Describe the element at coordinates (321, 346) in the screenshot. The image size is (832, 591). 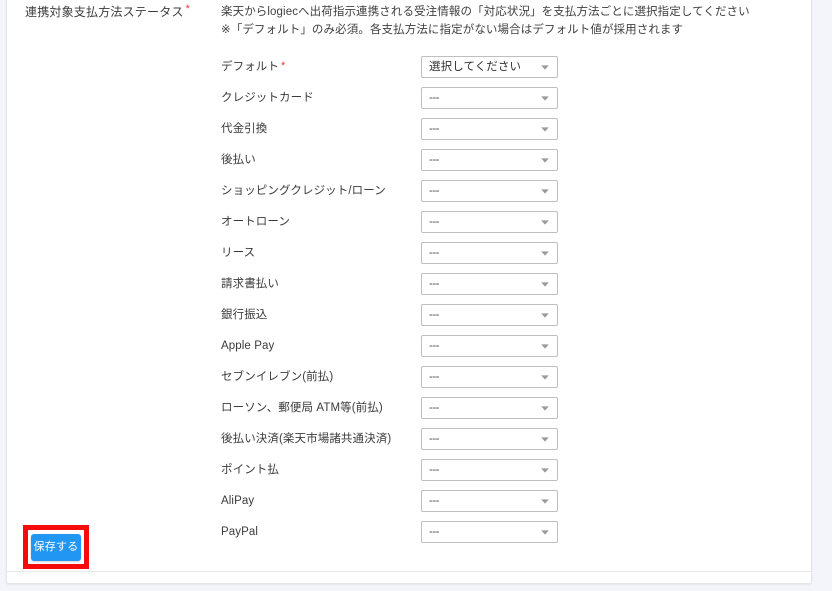
I see `payment-method-label: Apple Pay` at that location.